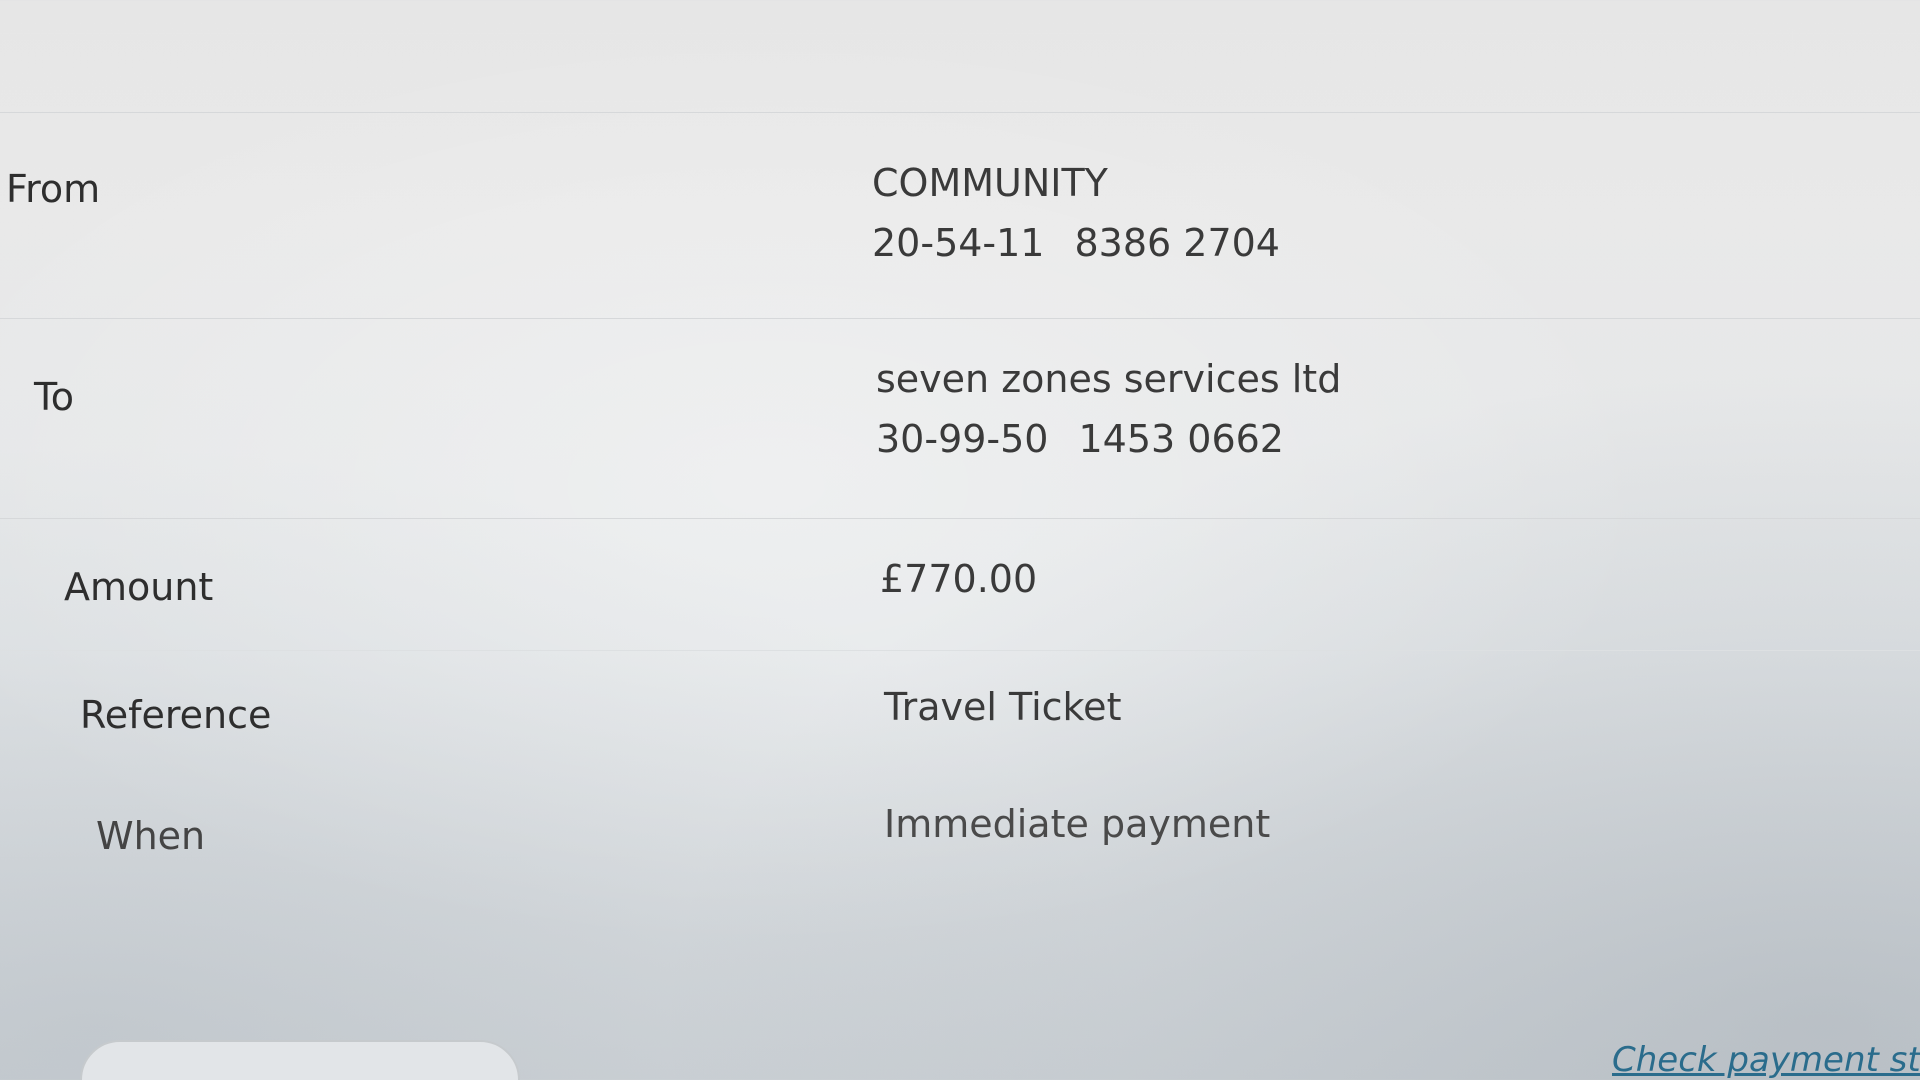 This screenshot has height=1080, width=1920. I want to click on to-sort-code: 30-99-50, so click(962, 439).